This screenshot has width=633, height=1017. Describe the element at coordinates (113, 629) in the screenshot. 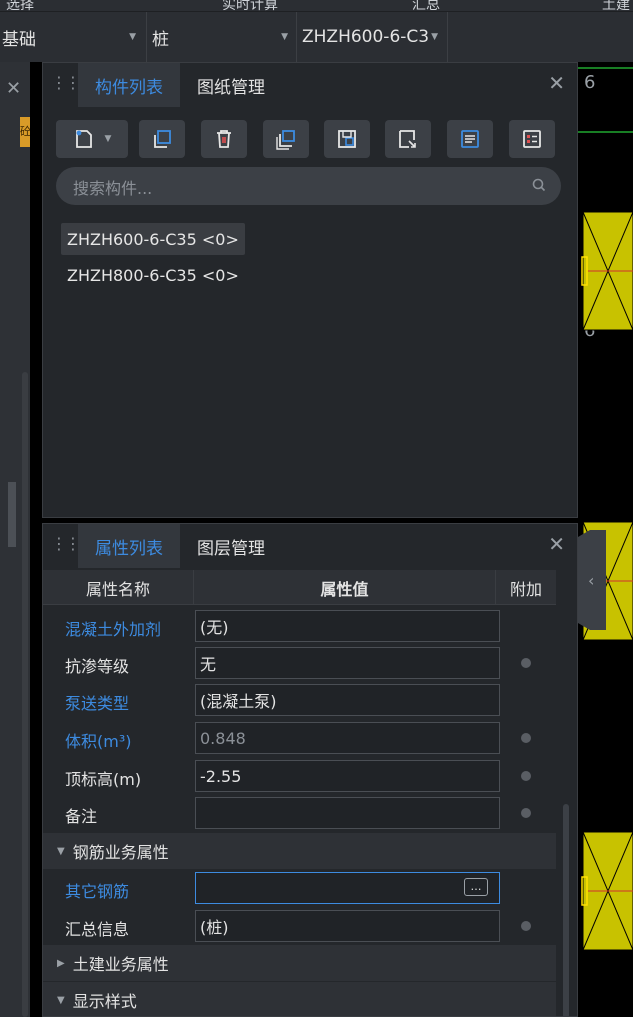

I see `property-name: 混凝土外加剂` at that location.